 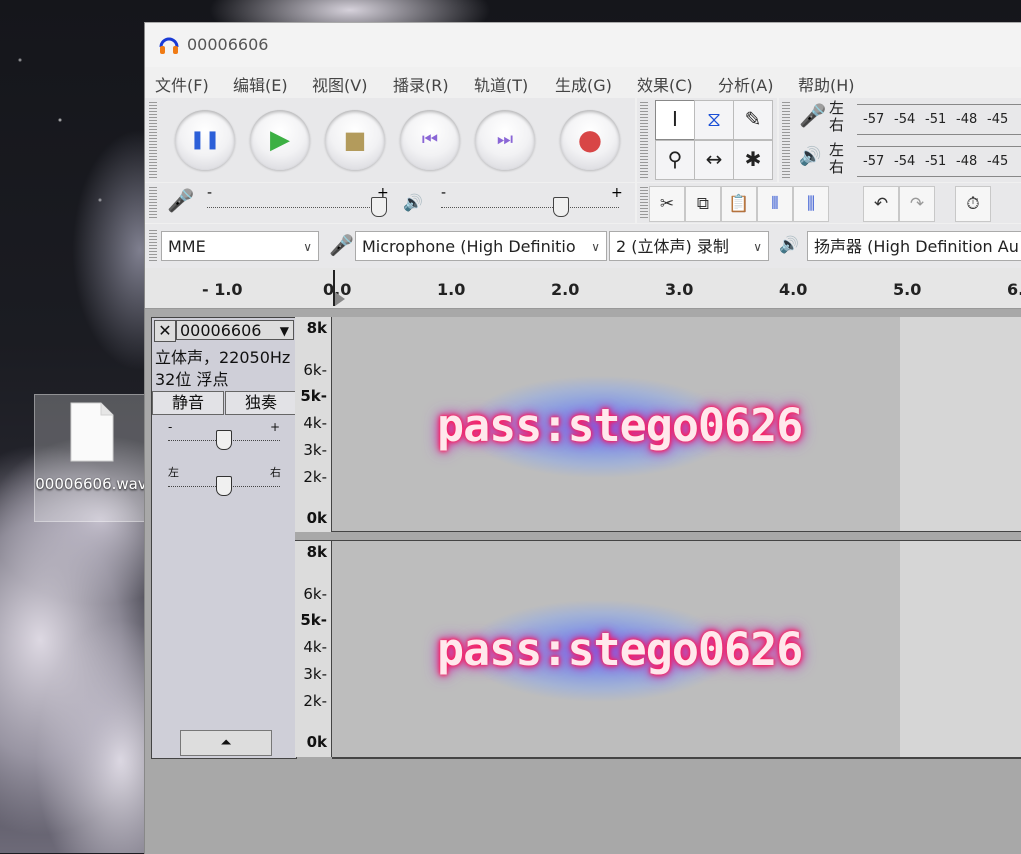 I want to click on spectrogram-signal: pass:stego0626, so click(x=620, y=427).